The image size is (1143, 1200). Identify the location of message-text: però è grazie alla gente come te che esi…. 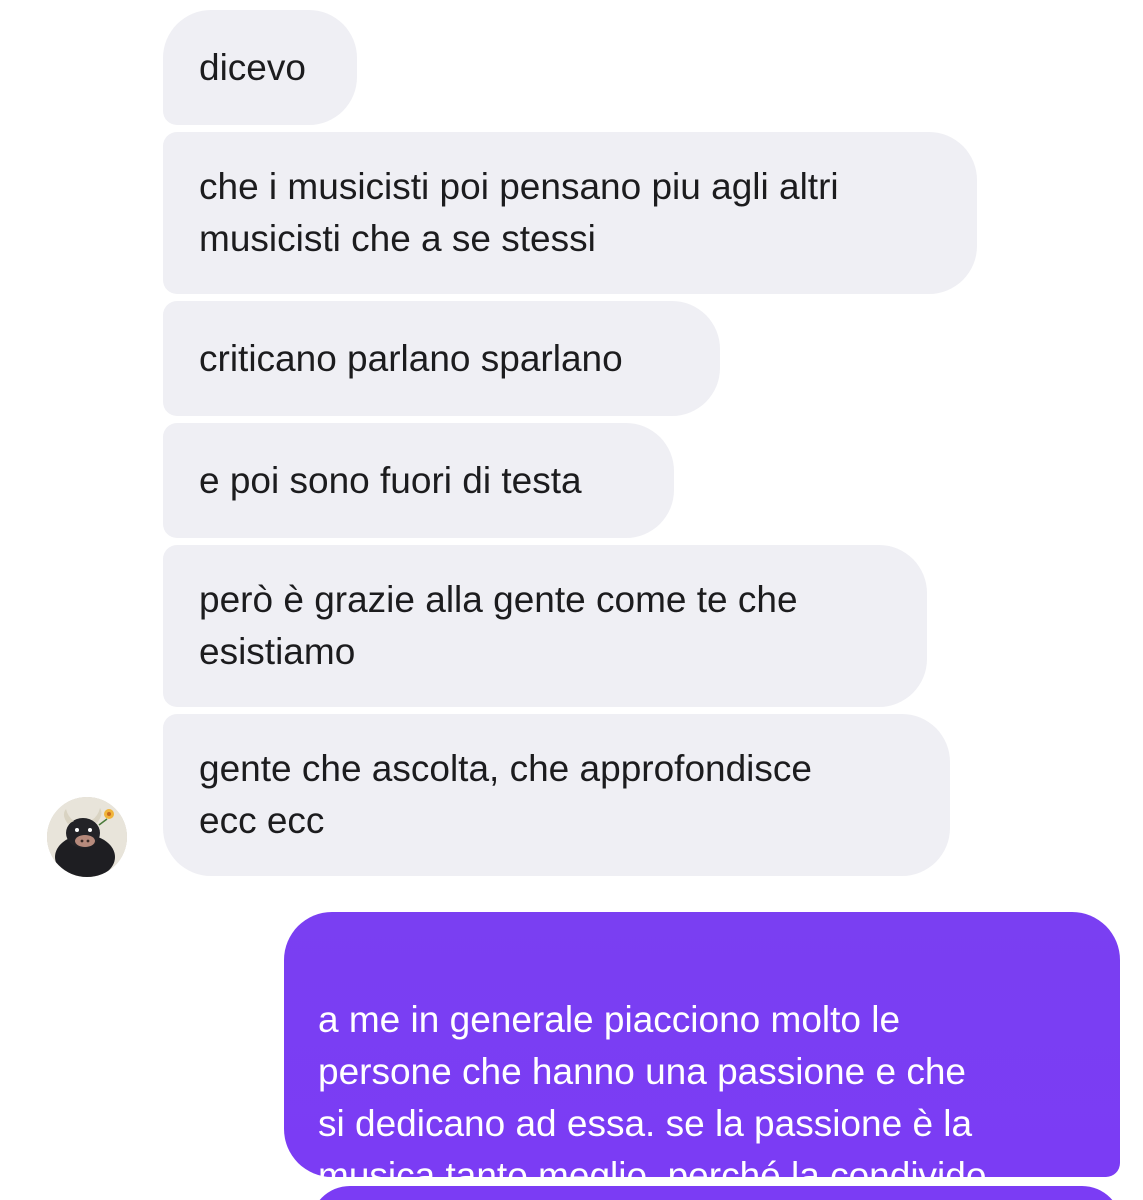
(498, 625).